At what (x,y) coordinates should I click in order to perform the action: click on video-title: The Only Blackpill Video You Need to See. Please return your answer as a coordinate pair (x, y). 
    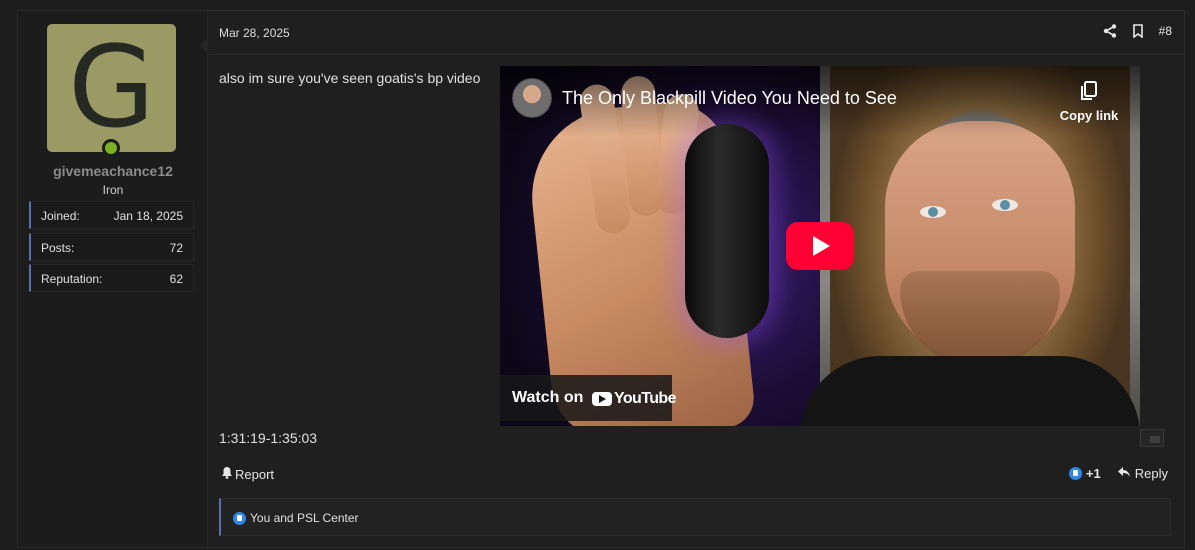
    Looking at the image, I should click on (729, 98).